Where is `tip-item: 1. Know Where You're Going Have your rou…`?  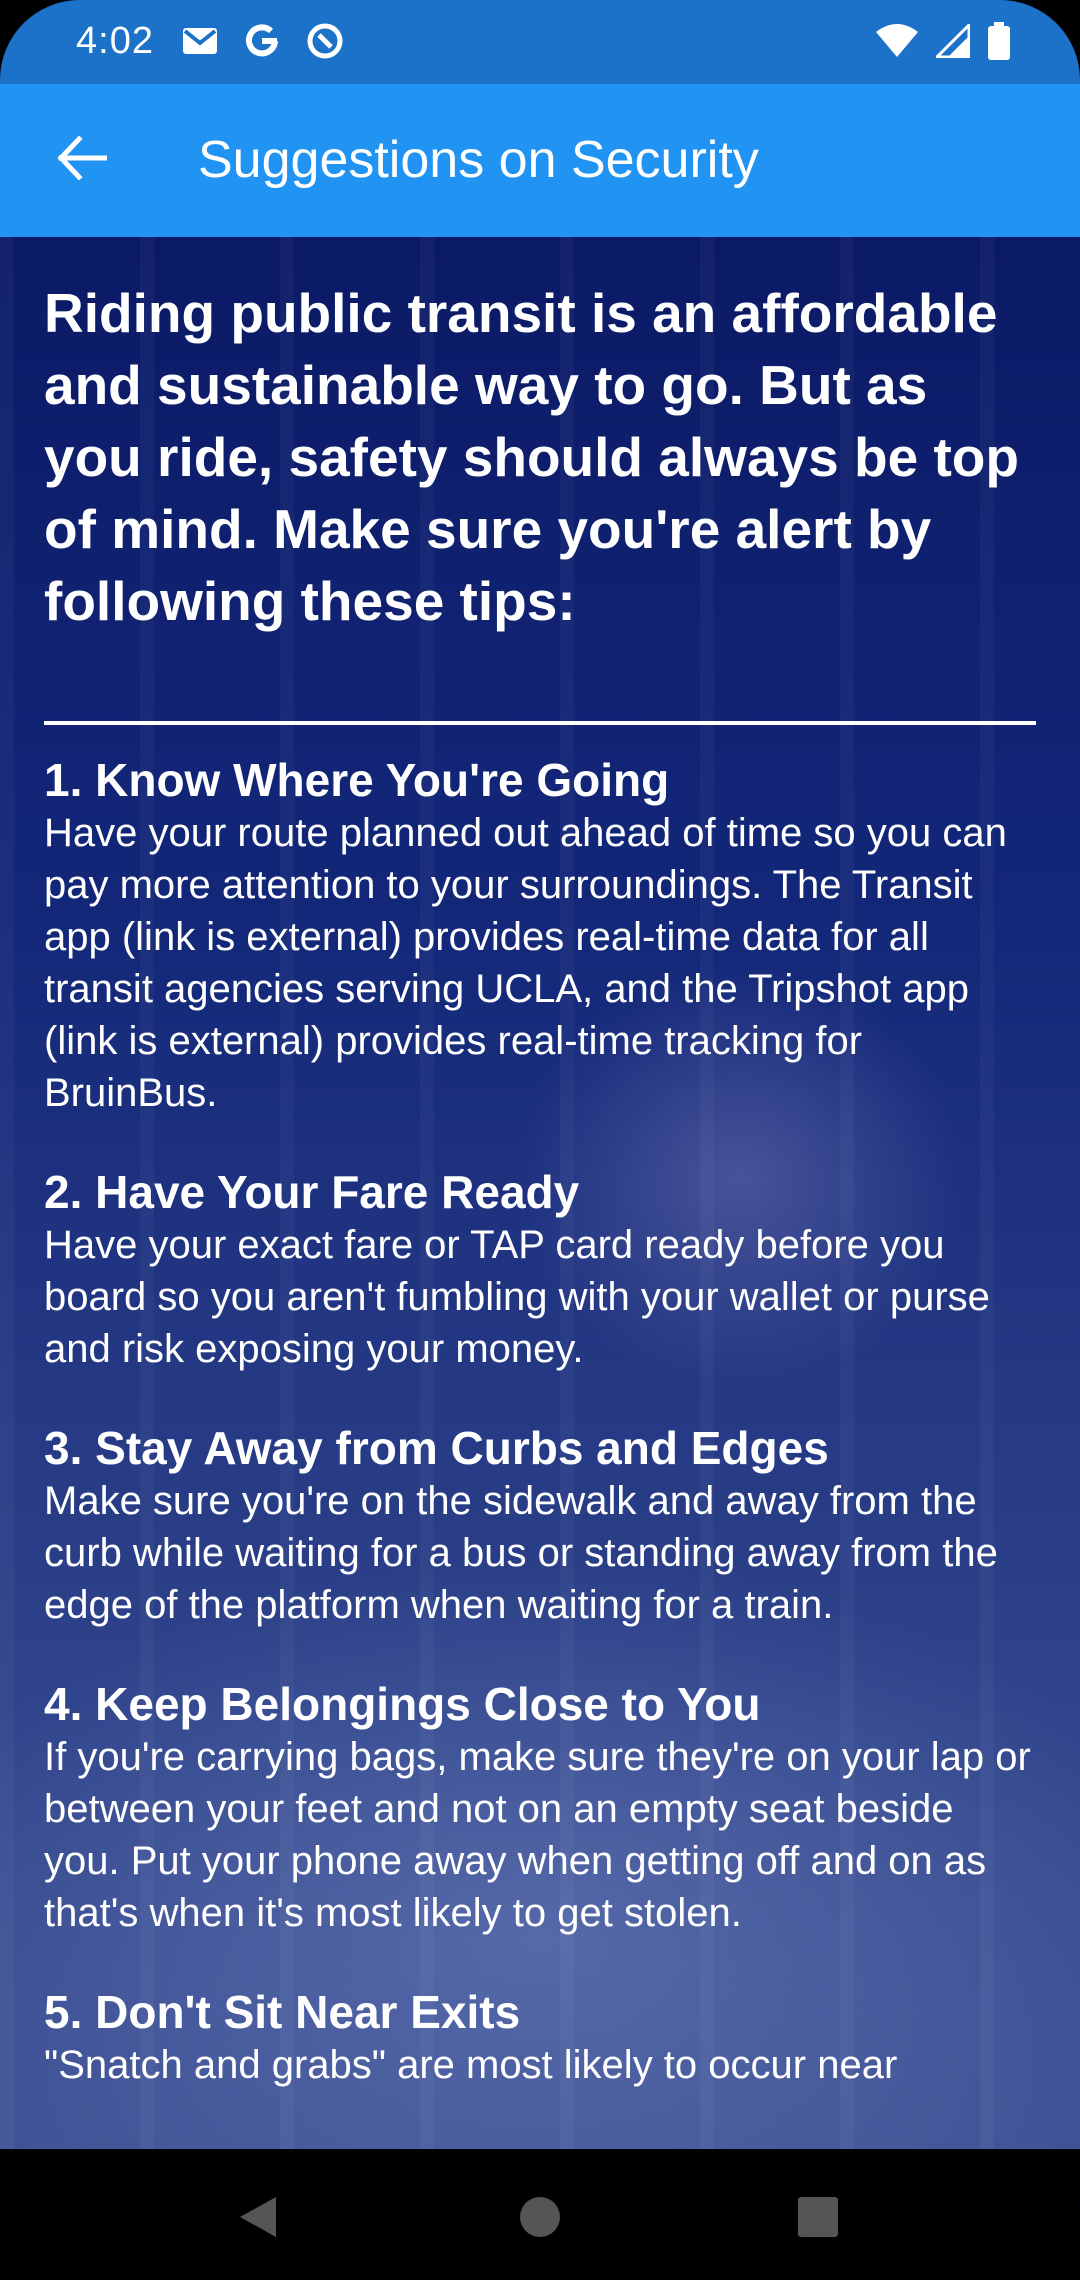
tip-item: 1. Know Where You're Going Have your rou… is located at coordinates (540, 936).